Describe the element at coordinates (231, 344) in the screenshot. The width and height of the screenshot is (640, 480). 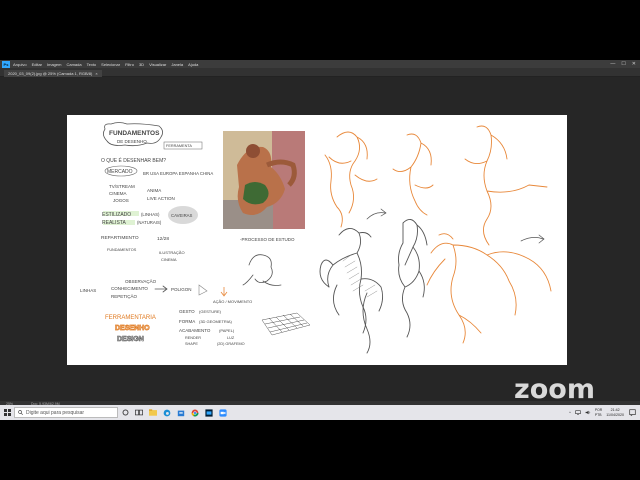
I see `note-shape-sub: (2D) GRAFEMO` at that location.